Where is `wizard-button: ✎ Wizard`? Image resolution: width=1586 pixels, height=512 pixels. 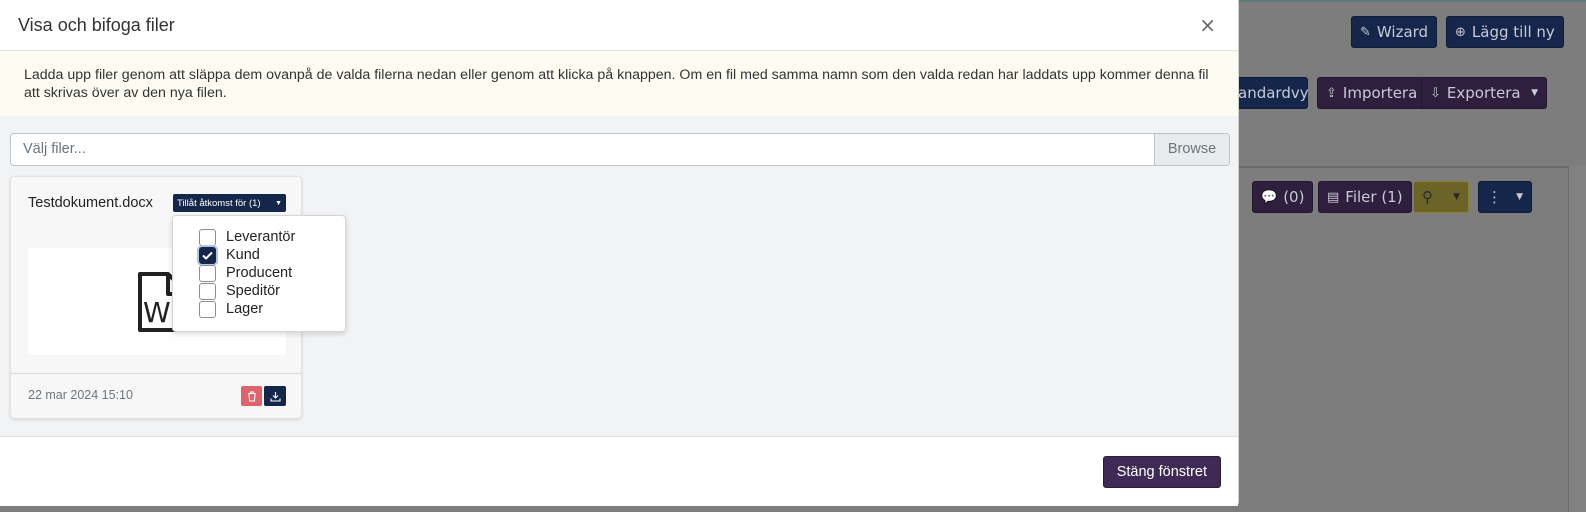 wizard-button: ✎ Wizard is located at coordinates (1394, 32).